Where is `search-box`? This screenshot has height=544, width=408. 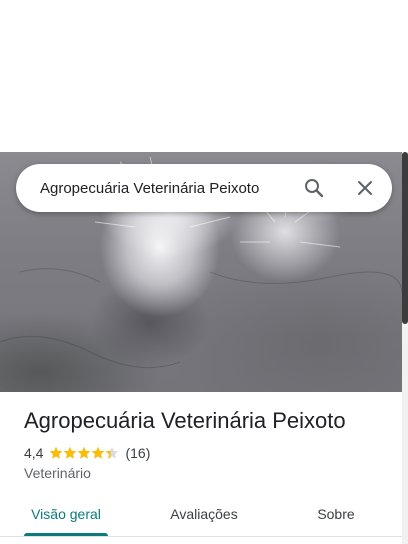 search-box is located at coordinates (204, 188).